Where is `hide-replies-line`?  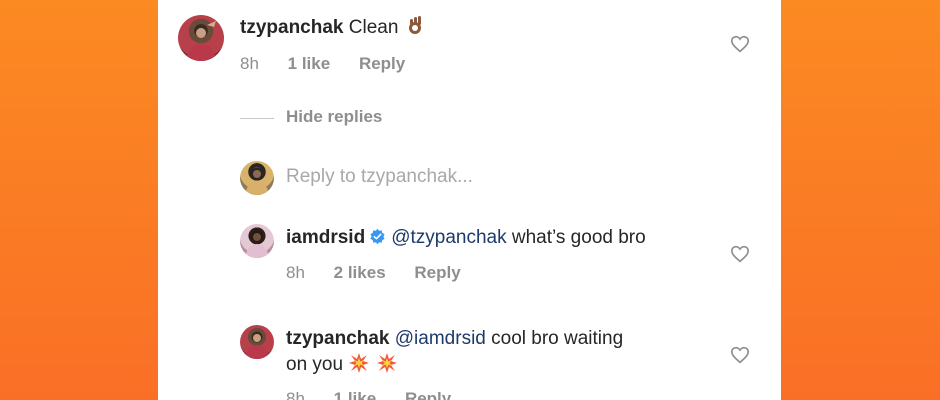
hide-replies-line is located at coordinates (257, 118).